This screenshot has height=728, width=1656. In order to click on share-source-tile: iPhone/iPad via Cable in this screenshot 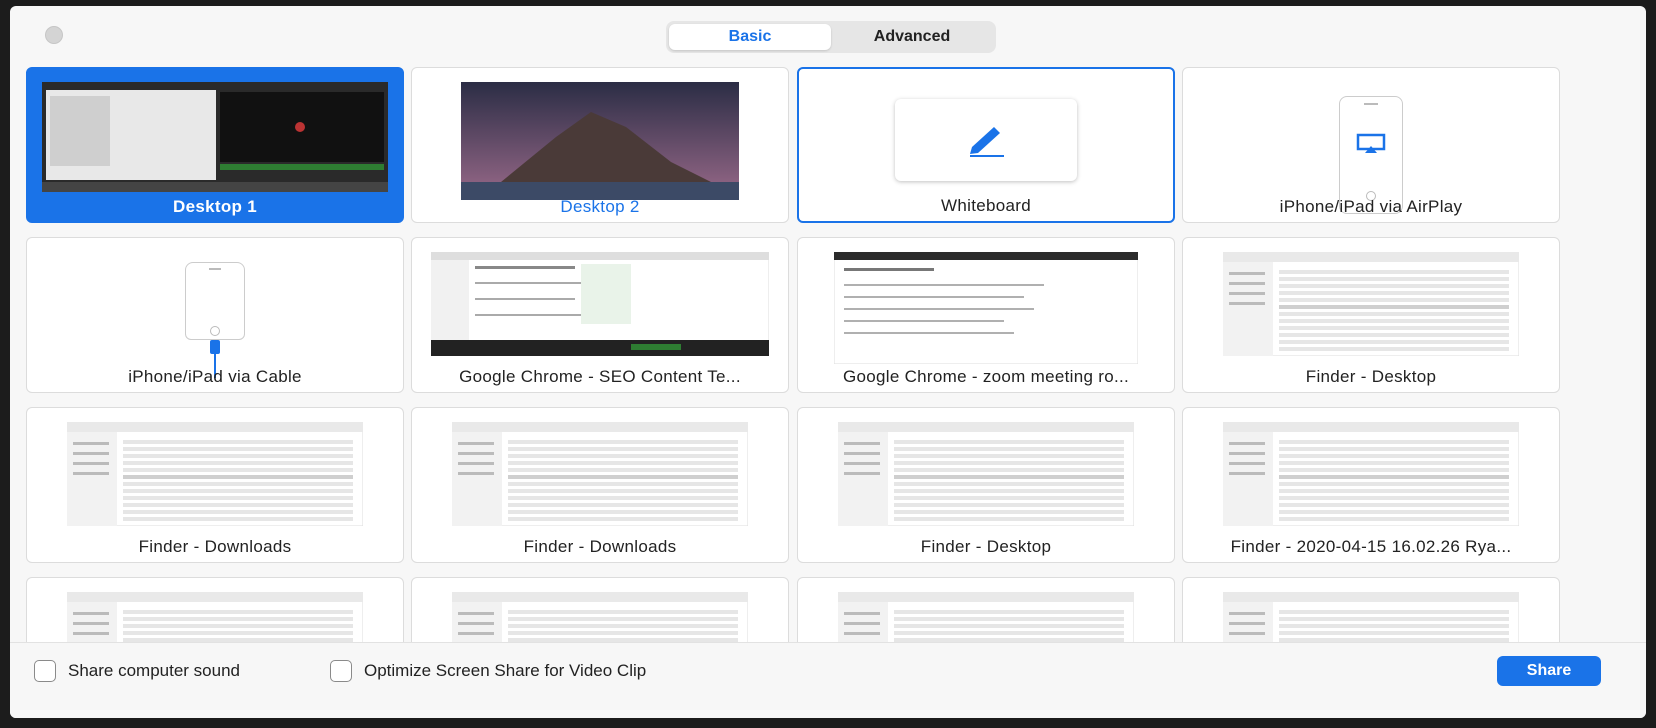, I will do `click(215, 315)`.